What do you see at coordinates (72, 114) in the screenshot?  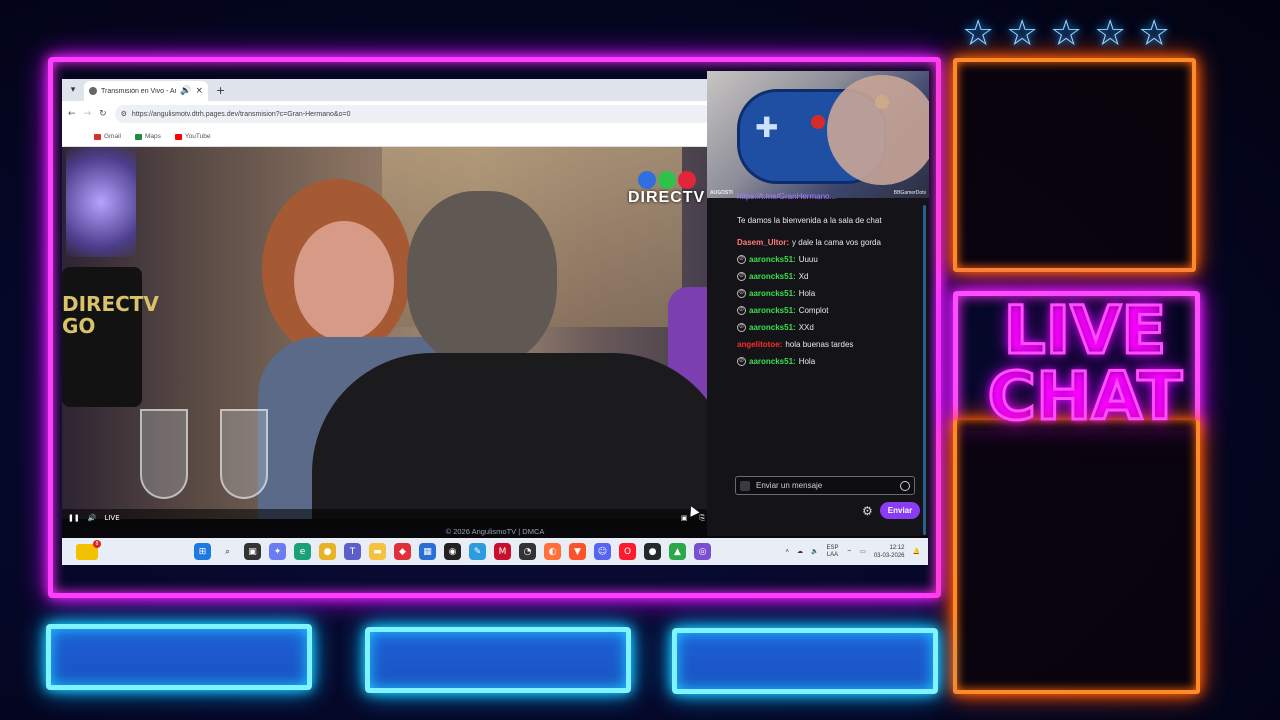 I see `back-icon: ←` at bounding box center [72, 114].